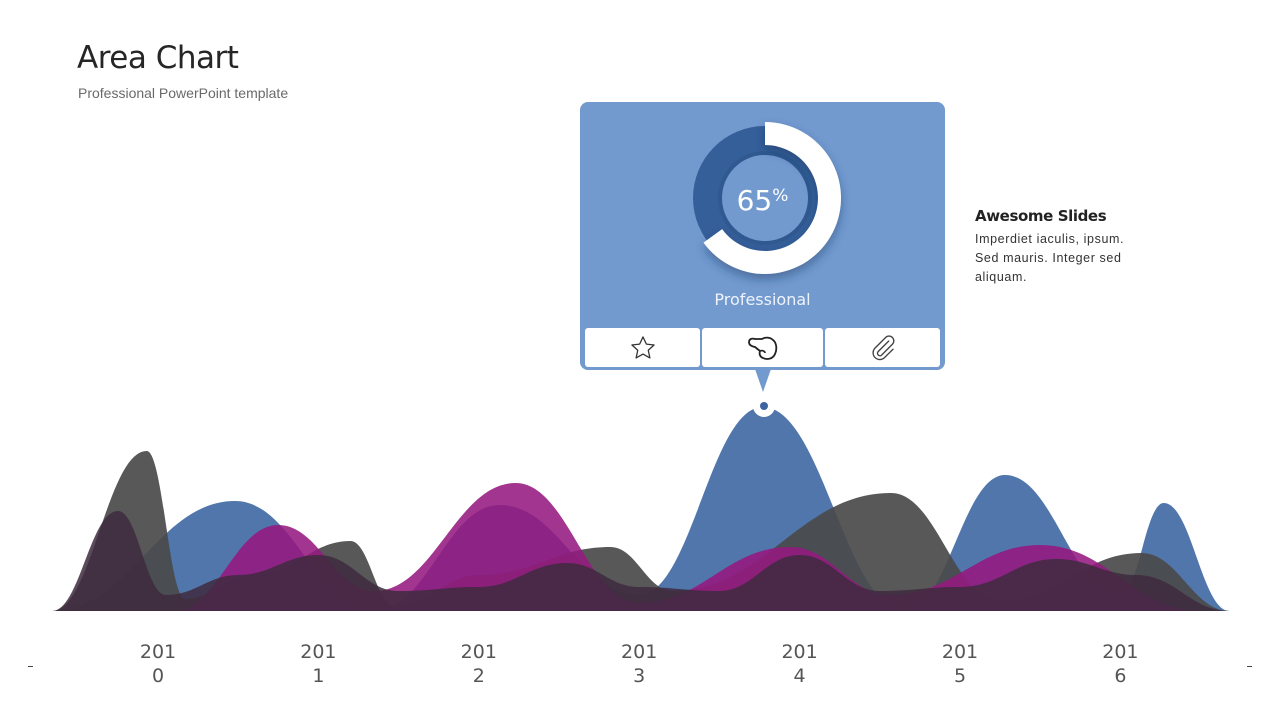  What do you see at coordinates (639, 664) in the screenshot?
I see `x-tick-label: 201 3` at bounding box center [639, 664].